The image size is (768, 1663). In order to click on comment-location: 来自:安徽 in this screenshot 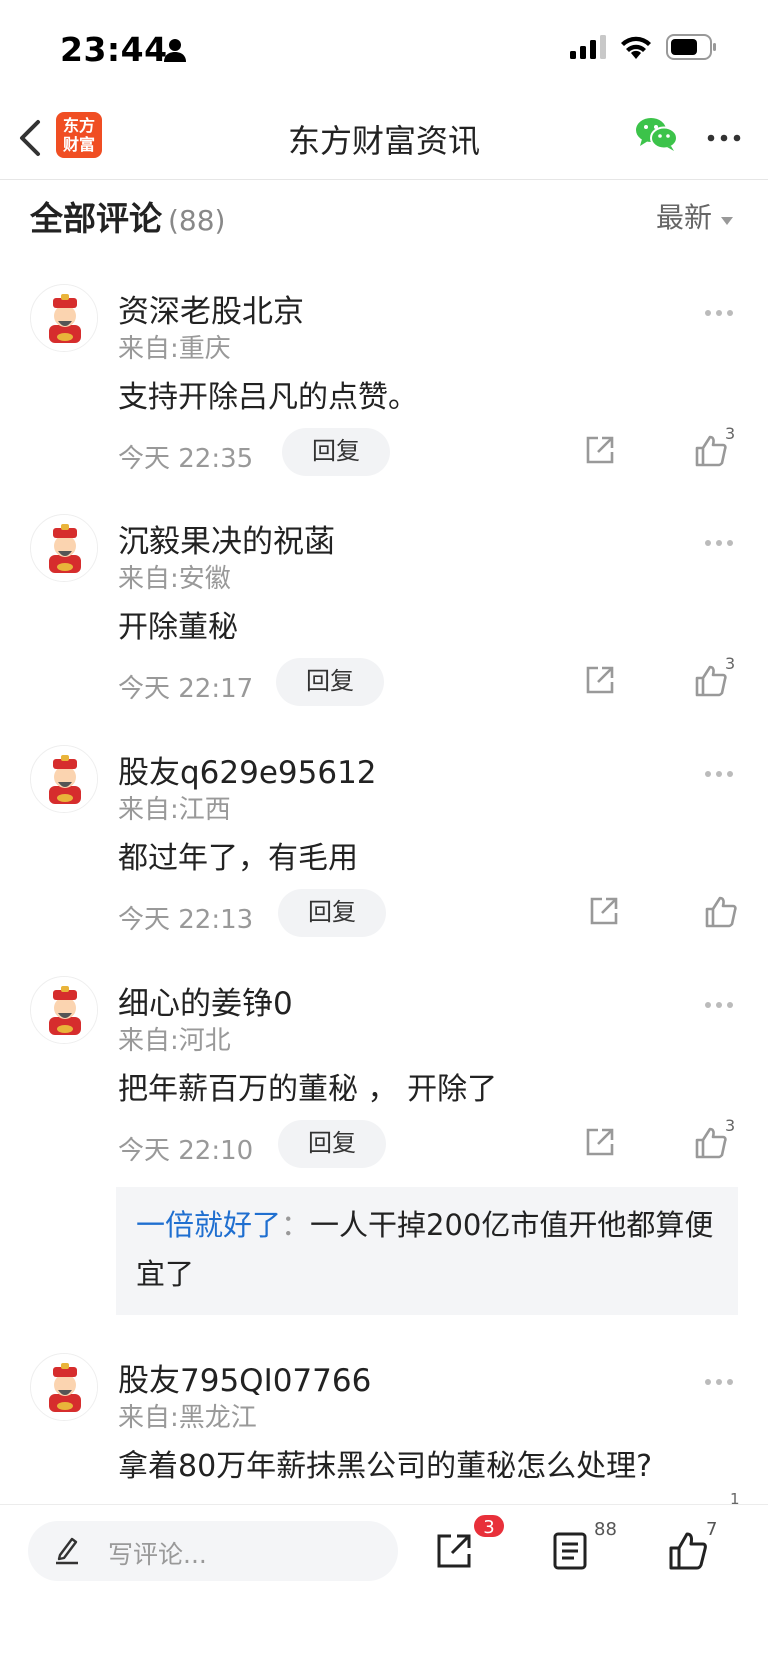, I will do `click(174, 579)`.